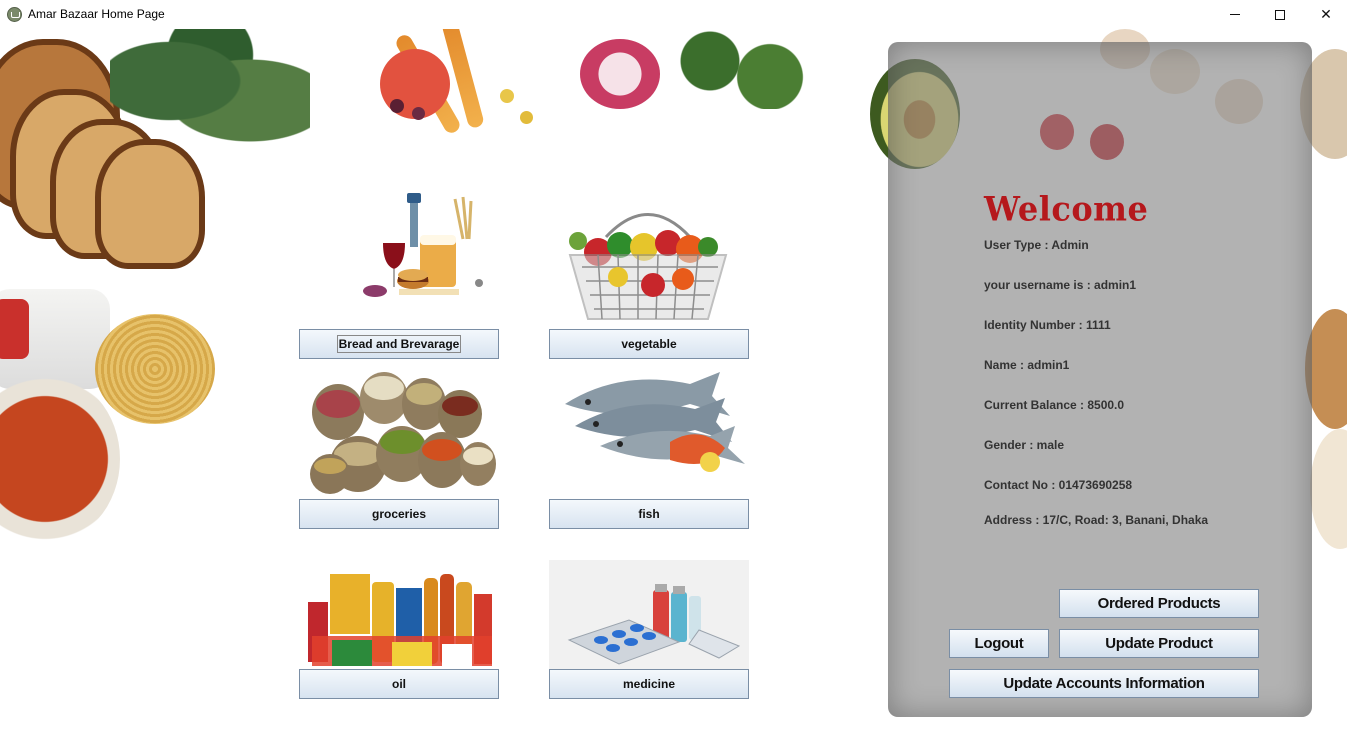 This screenshot has width=1347, height=730. Describe the element at coordinates (649, 344) in the screenshot. I see `vegetable-button: vegetable` at that location.